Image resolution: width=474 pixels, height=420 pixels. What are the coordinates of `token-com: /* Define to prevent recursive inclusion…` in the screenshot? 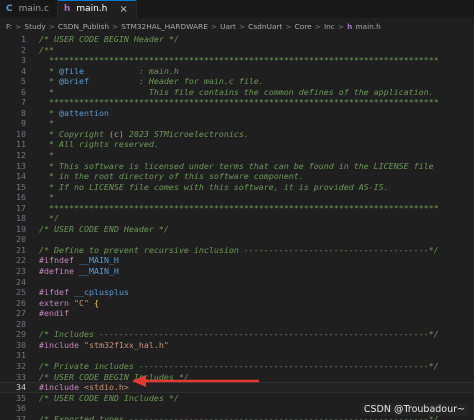 It's located at (239, 249).